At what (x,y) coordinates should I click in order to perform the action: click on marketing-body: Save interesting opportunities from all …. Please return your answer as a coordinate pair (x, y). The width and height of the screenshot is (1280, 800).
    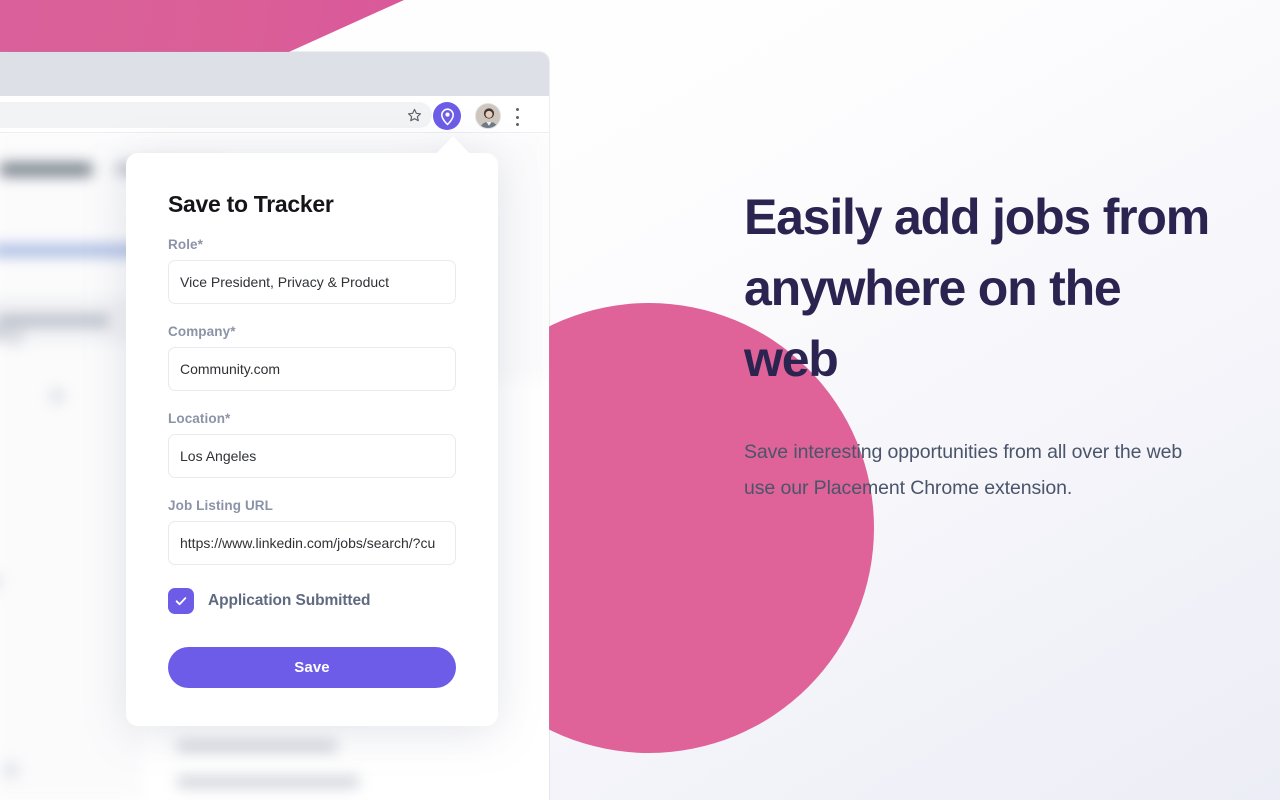
    Looking at the image, I should click on (963, 470).